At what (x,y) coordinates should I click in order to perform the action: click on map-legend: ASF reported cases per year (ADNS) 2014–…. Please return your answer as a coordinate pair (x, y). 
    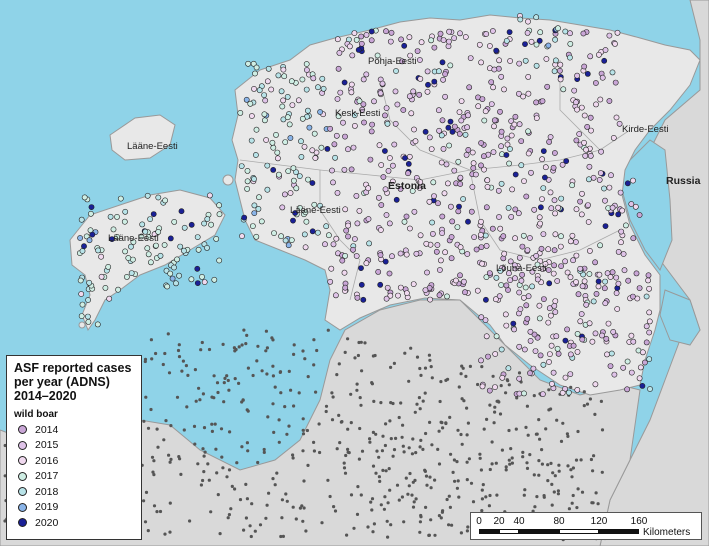
    Looking at the image, I should click on (74, 447).